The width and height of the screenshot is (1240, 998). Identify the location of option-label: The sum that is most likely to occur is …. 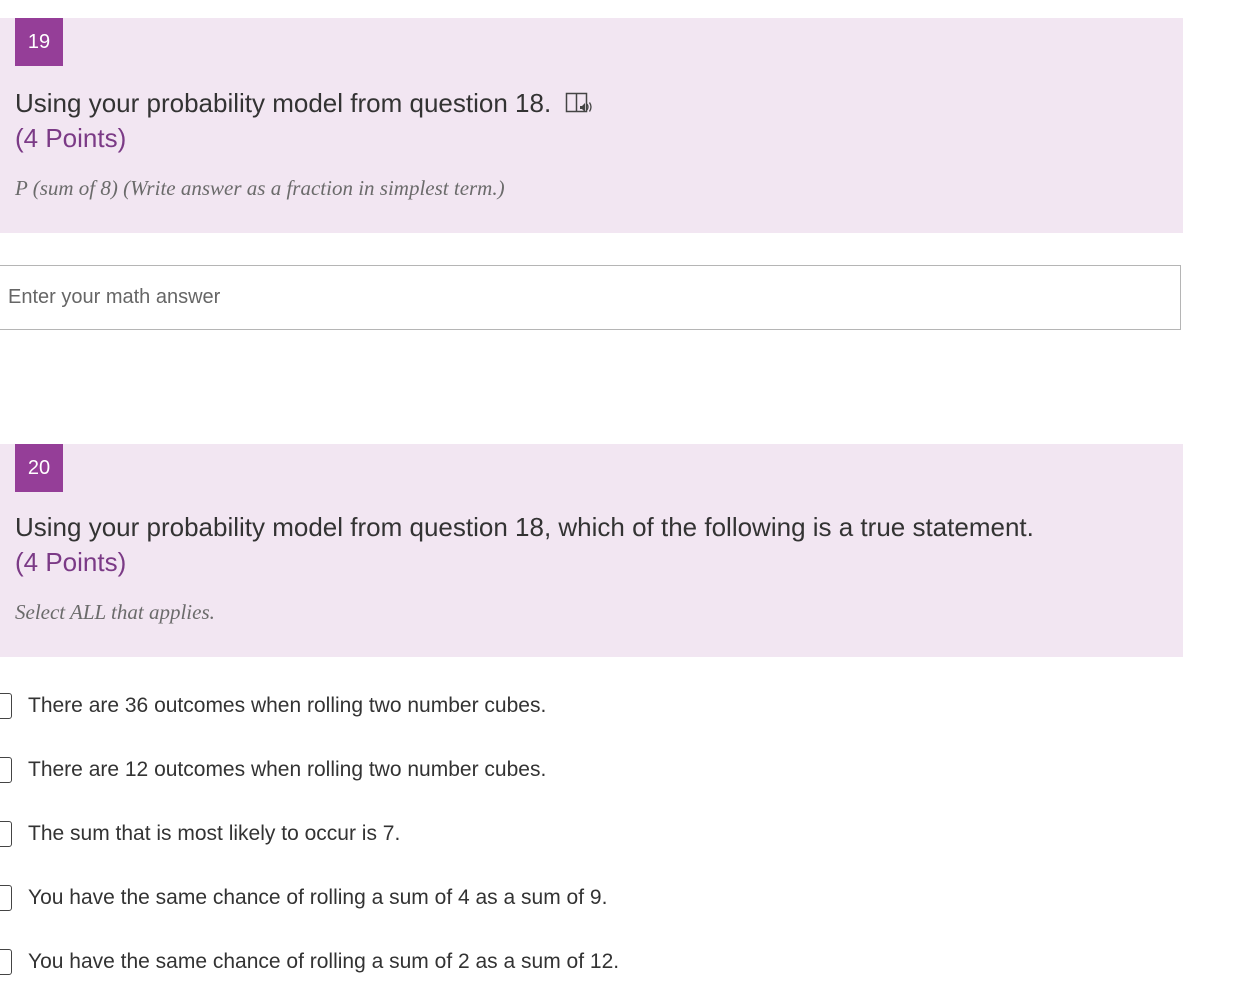
(214, 833).